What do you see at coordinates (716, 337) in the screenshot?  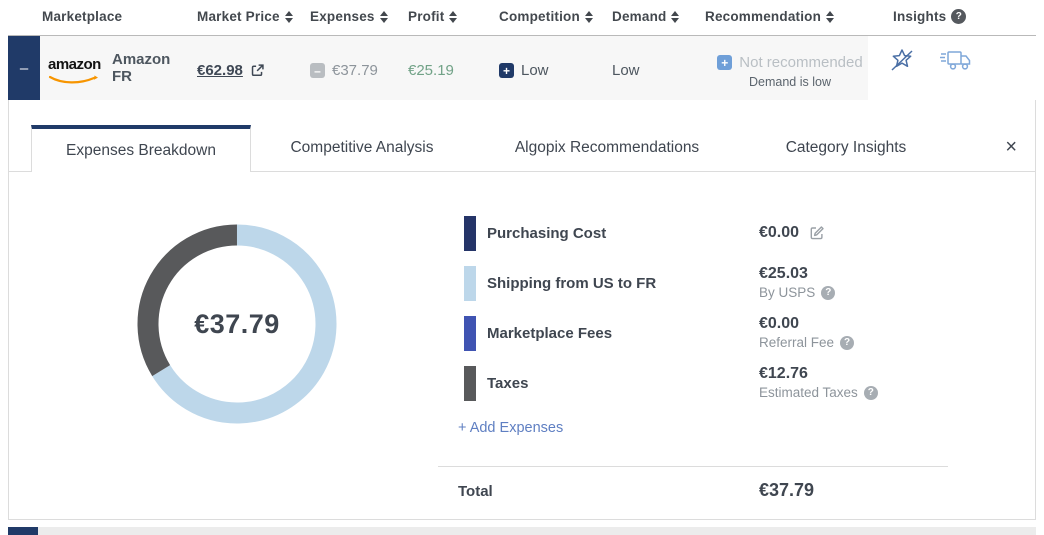 I see `expense-item-marketplace-fees: Marketplace Fees €0.00 Referral Fee ?` at bounding box center [716, 337].